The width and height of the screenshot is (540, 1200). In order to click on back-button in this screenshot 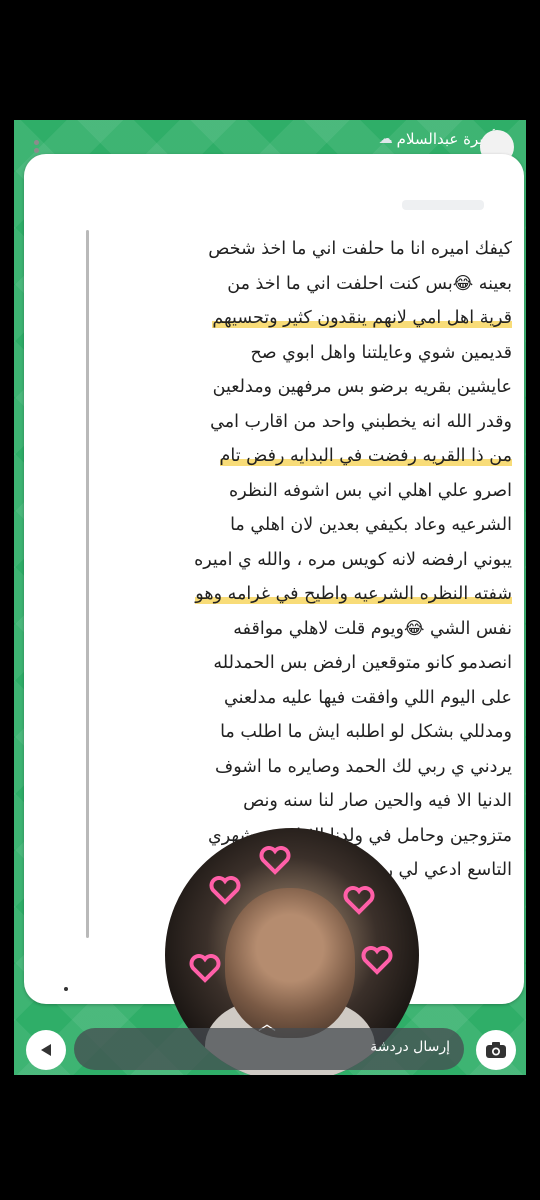, I will do `click(46, 1050)`.